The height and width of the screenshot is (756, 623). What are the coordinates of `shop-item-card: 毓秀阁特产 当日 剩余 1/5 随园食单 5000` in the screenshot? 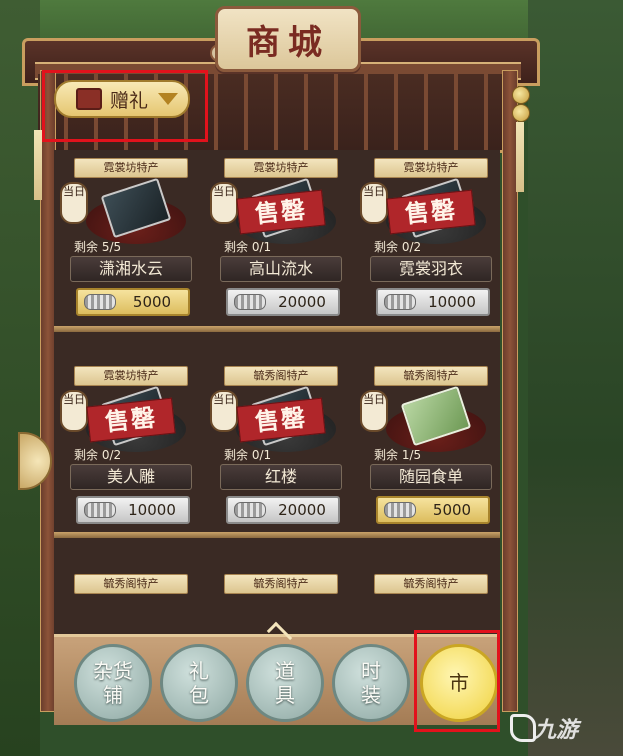 It's located at (428, 451).